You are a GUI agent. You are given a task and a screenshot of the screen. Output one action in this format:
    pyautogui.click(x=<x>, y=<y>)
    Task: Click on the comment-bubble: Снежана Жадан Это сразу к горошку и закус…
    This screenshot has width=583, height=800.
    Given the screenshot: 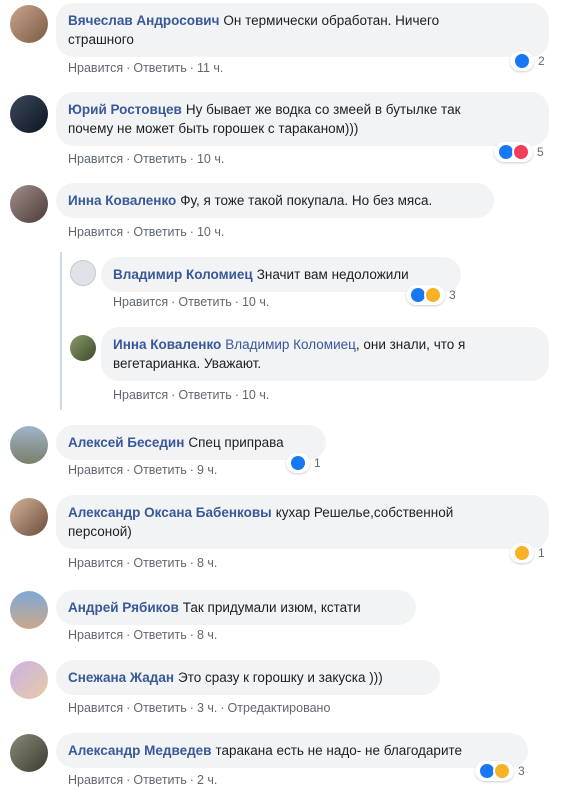 What is the action you would take?
    pyautogui.click(x=248, y=677)
    